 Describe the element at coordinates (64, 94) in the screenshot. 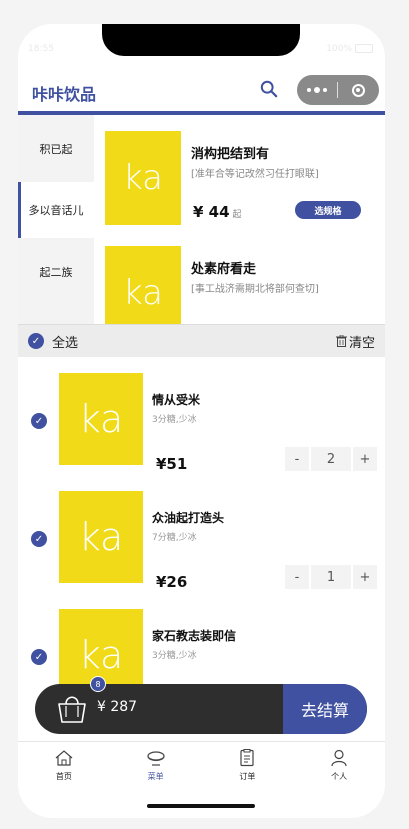

I see `app-title: 咔咔饮品` at that location.